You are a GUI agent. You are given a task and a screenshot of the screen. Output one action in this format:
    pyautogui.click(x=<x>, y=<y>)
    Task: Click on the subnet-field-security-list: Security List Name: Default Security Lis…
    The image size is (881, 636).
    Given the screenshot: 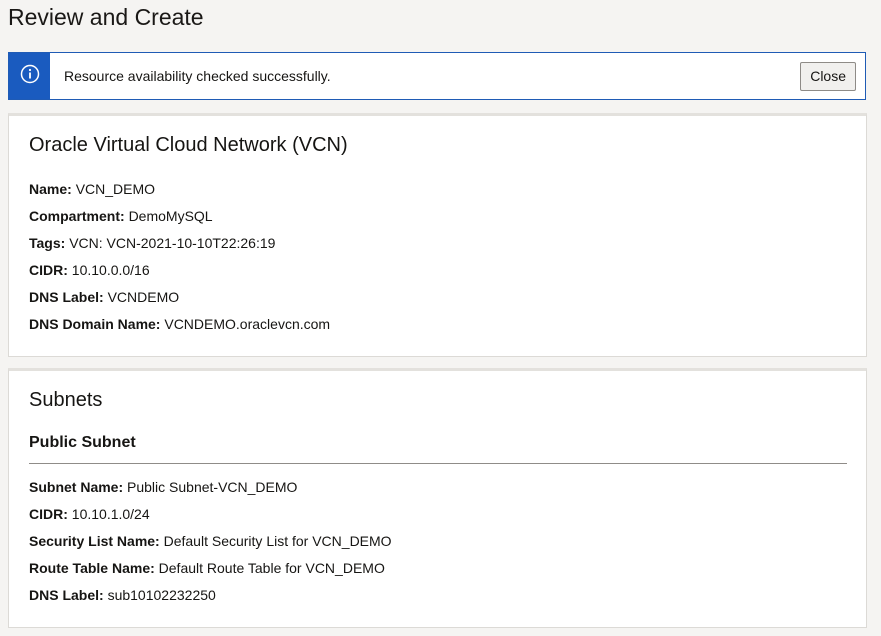 What is the action you would take?
    pyautogui.click(x=210, y=541)
    